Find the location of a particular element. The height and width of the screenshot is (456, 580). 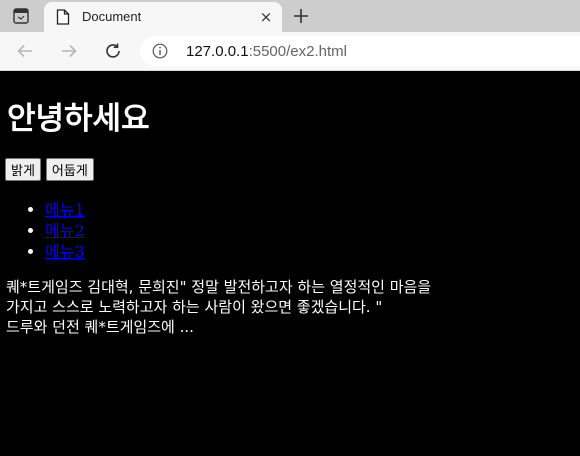

new-tab-button is located at coordinates (301, 16).